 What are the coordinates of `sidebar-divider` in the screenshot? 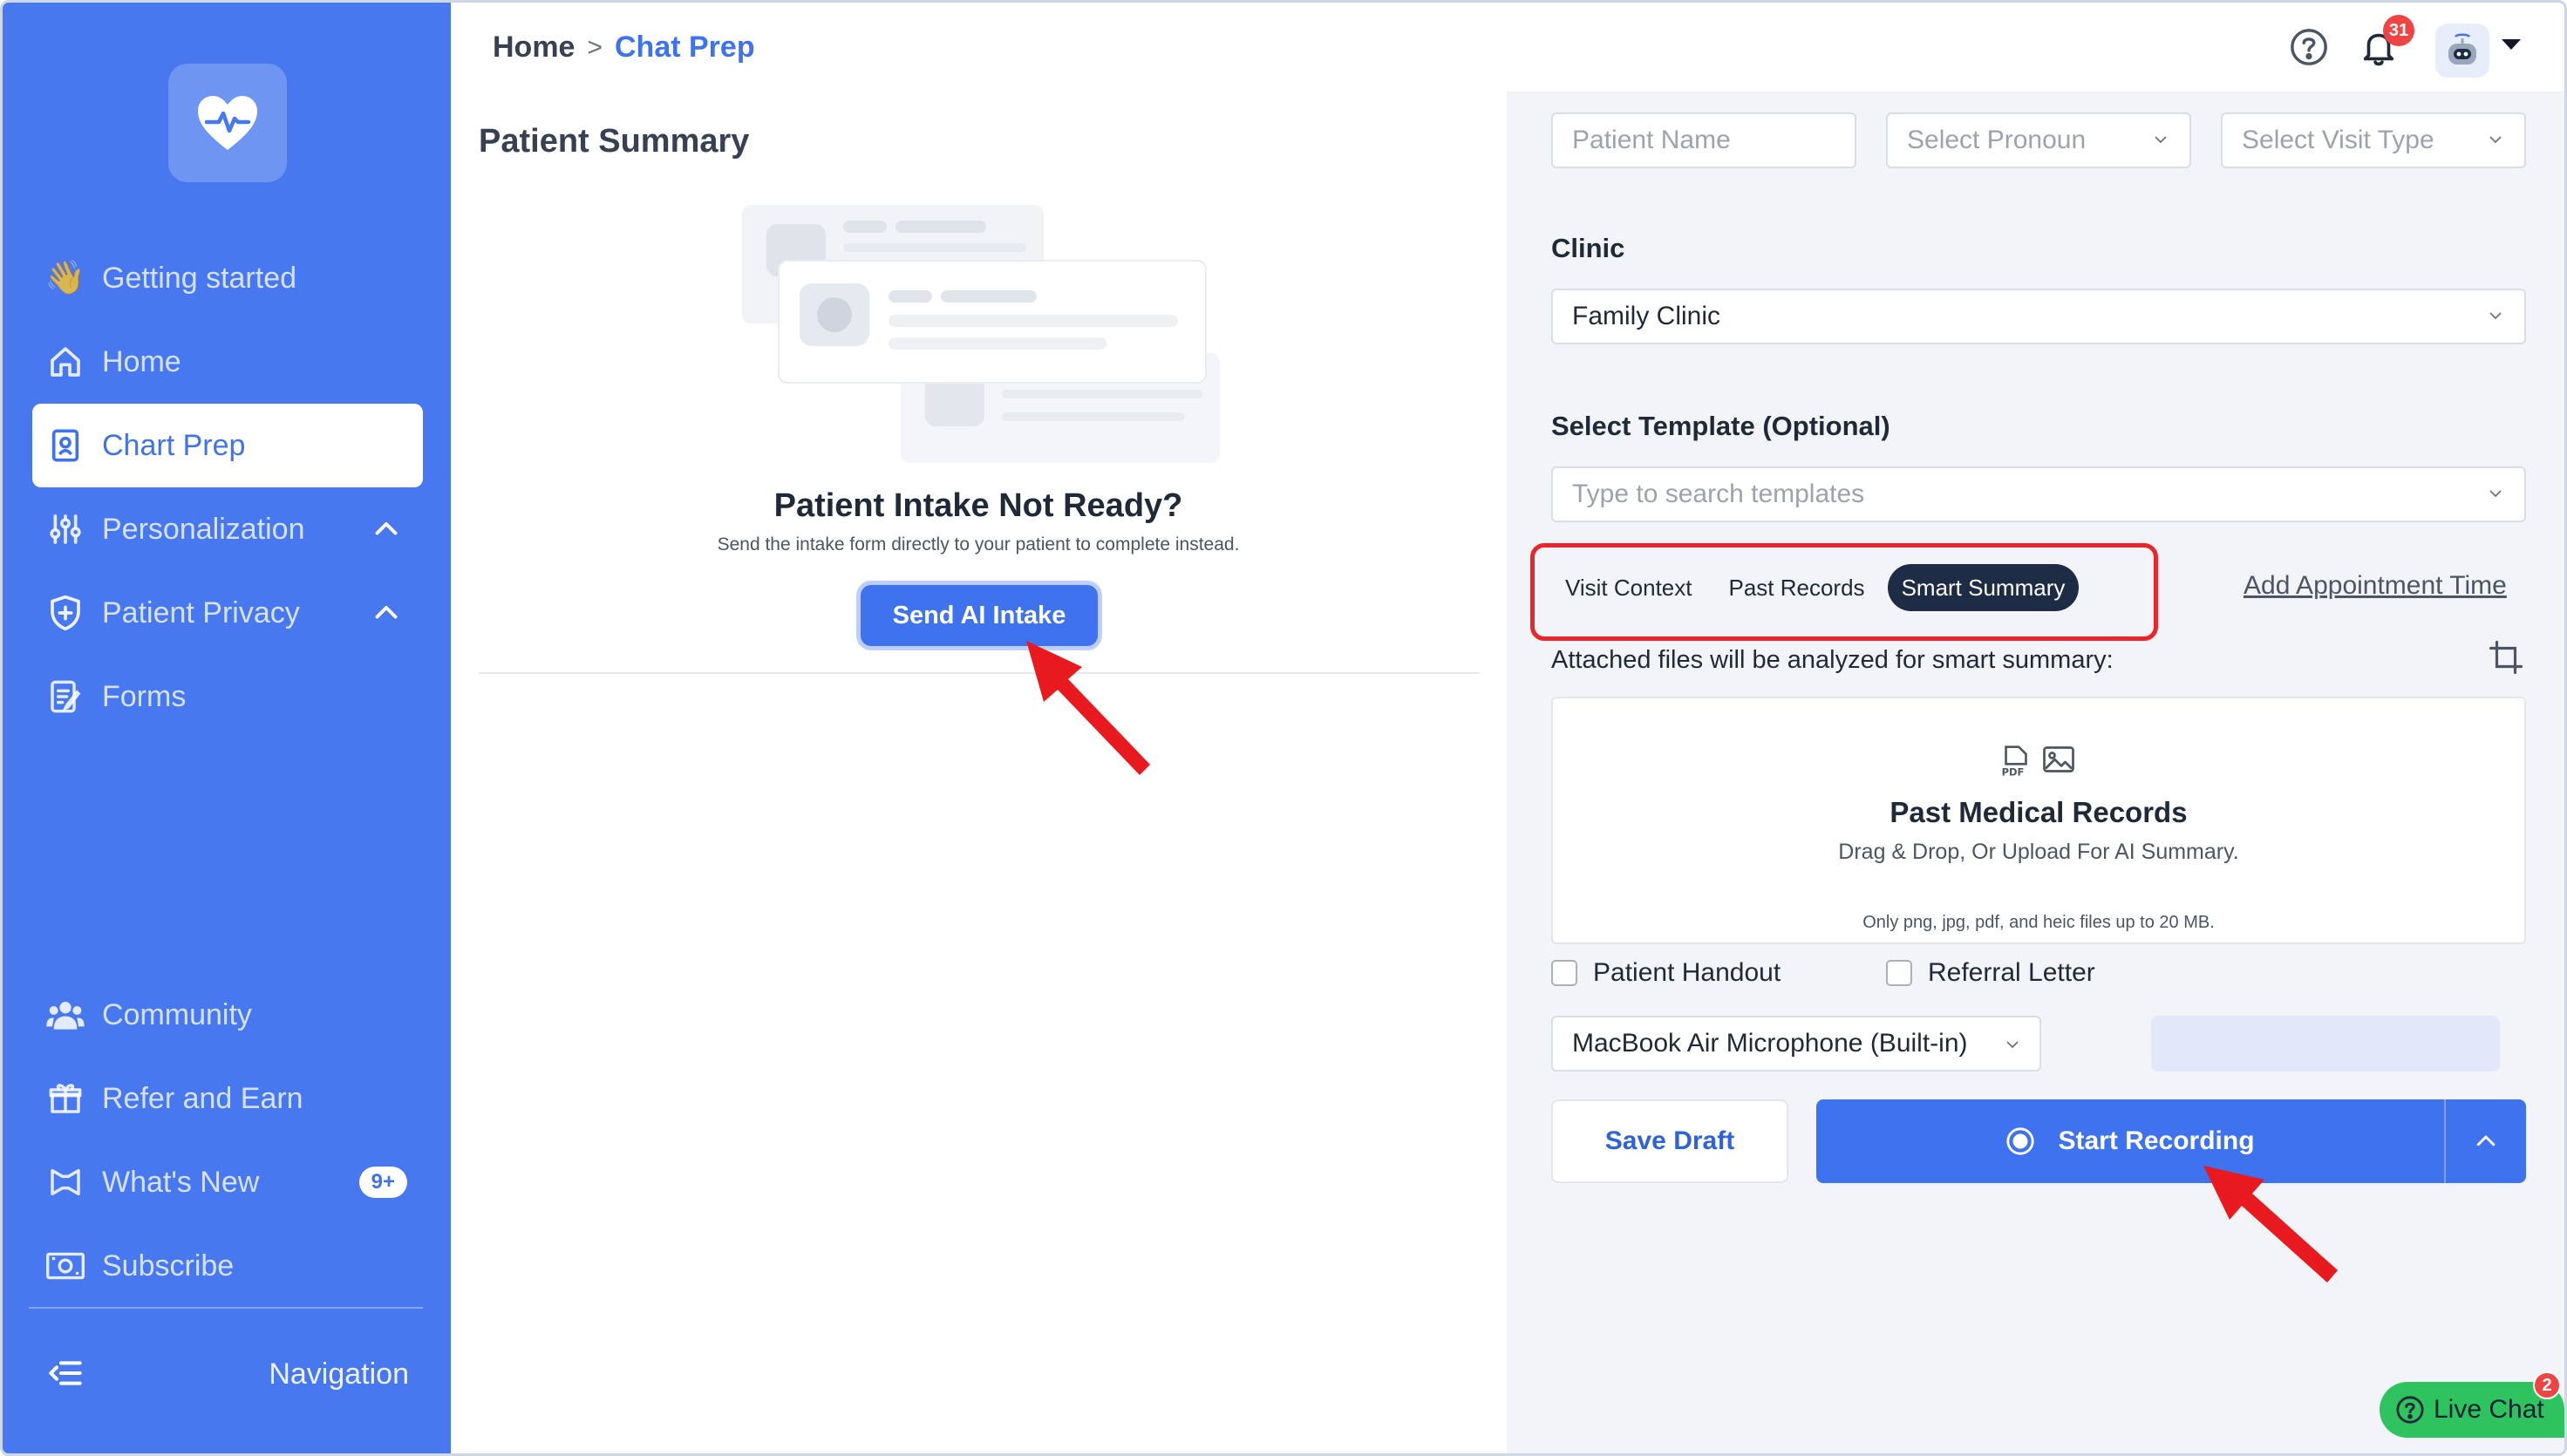 It's located at (226, 1308).